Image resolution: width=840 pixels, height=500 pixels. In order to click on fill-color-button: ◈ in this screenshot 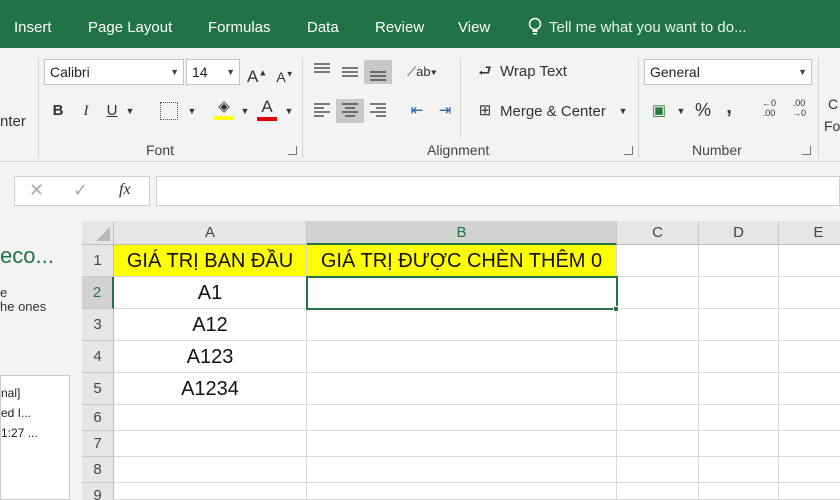, I will do `click(224, 109)`.